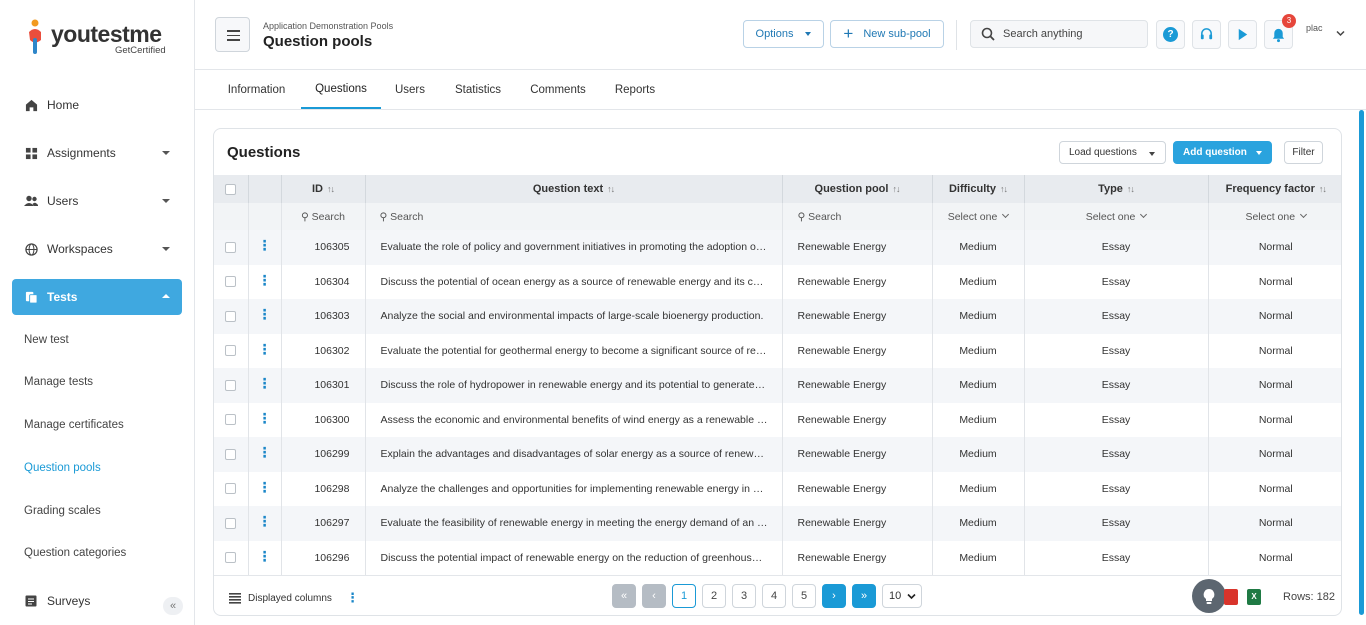  What do you see at coordinates (1116, 216) in the screenshot?
I see `type-filter-select: Select one` at bounding box center [1116, 216].